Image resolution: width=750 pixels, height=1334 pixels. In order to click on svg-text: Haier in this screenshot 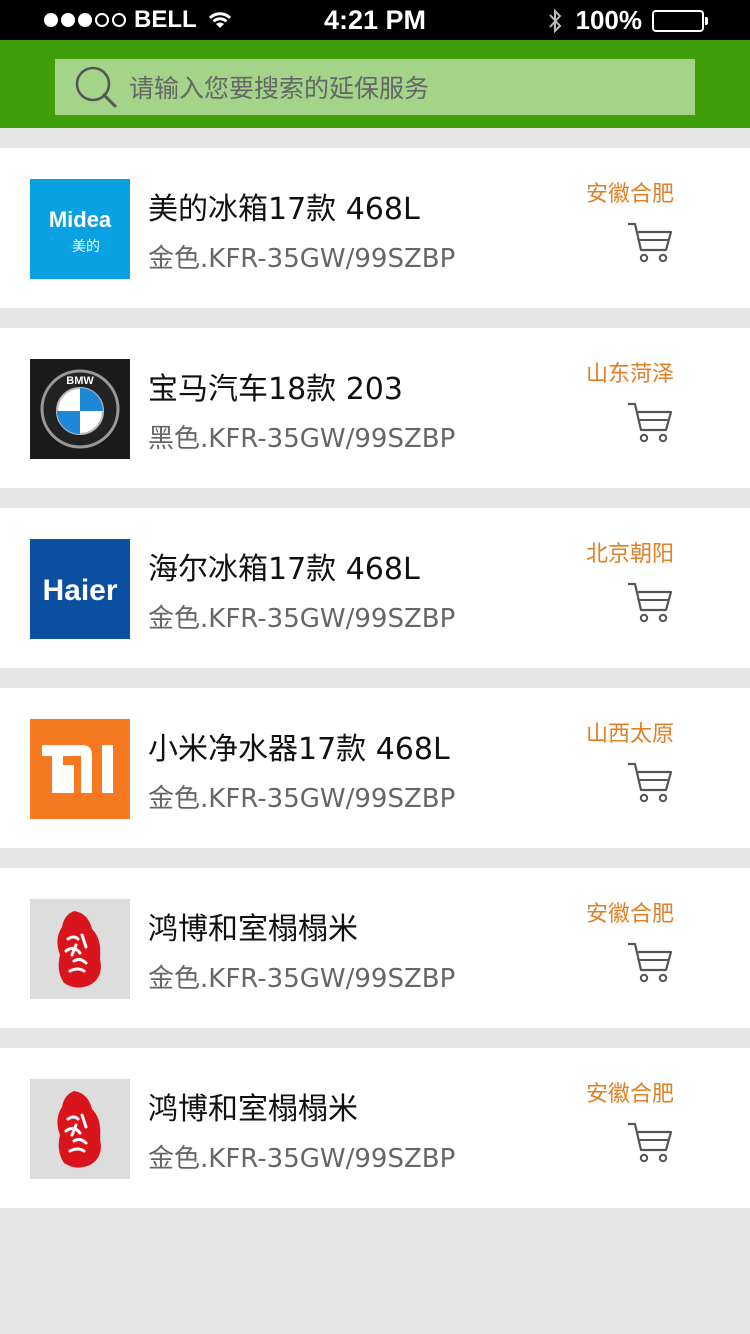, I will do `click(79, 590)`.